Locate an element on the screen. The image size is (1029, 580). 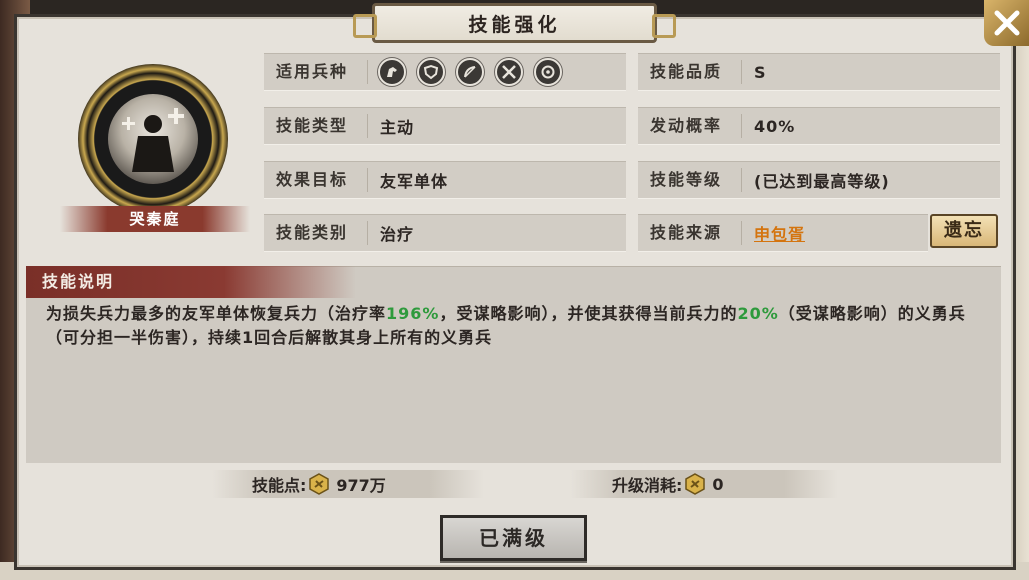
upgrade-cost-label: 升级消耗: is located at coordinates (647, 485).